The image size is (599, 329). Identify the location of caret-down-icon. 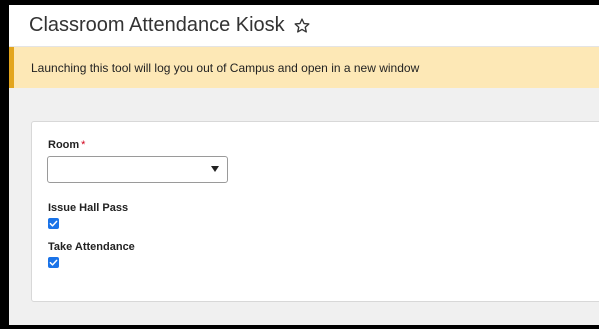
(215, 169).